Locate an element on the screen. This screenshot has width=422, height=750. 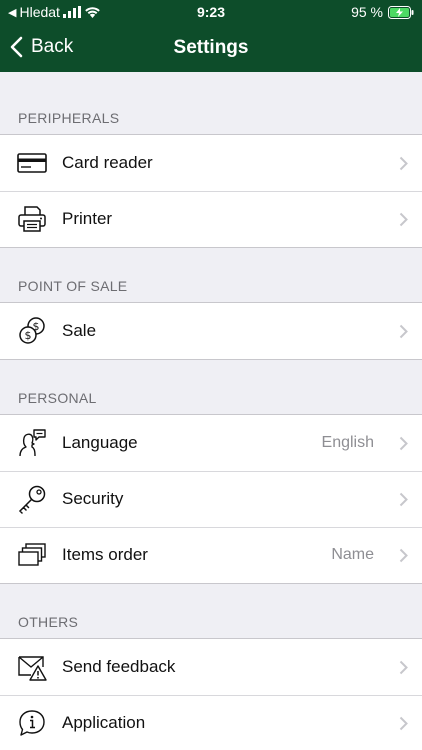
language-icon-wrap is located at coordinates (31, 443).